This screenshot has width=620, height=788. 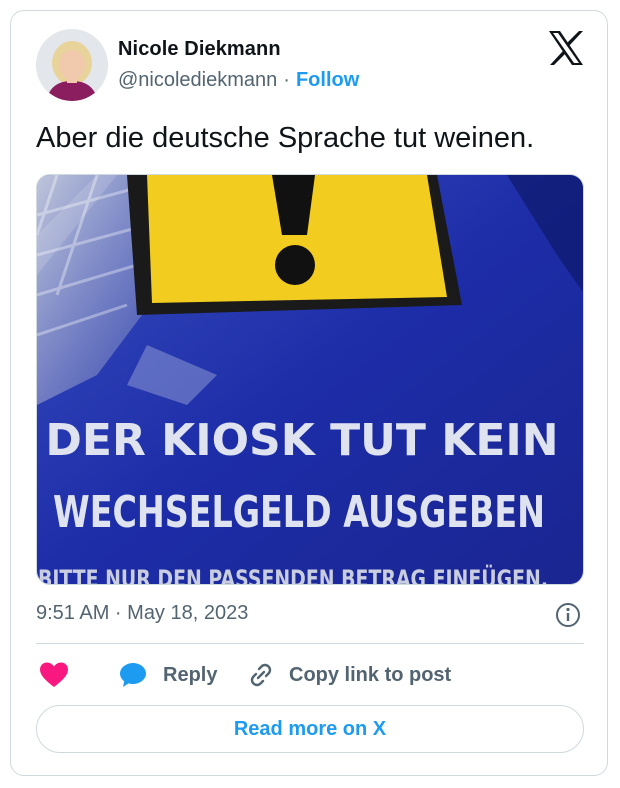 I want to click on sign-line-2: WECHSELGELD AUSGEBEN, so click(x=299, y=512).